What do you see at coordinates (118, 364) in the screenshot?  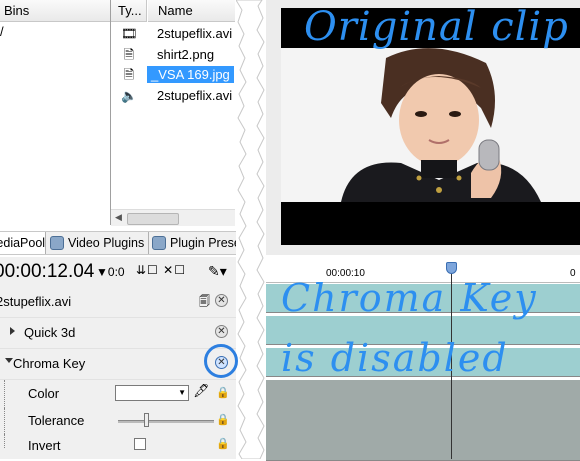 I see `plugin-row-chromakey: Chroma Key ✕` at bounding box center [118, 364].